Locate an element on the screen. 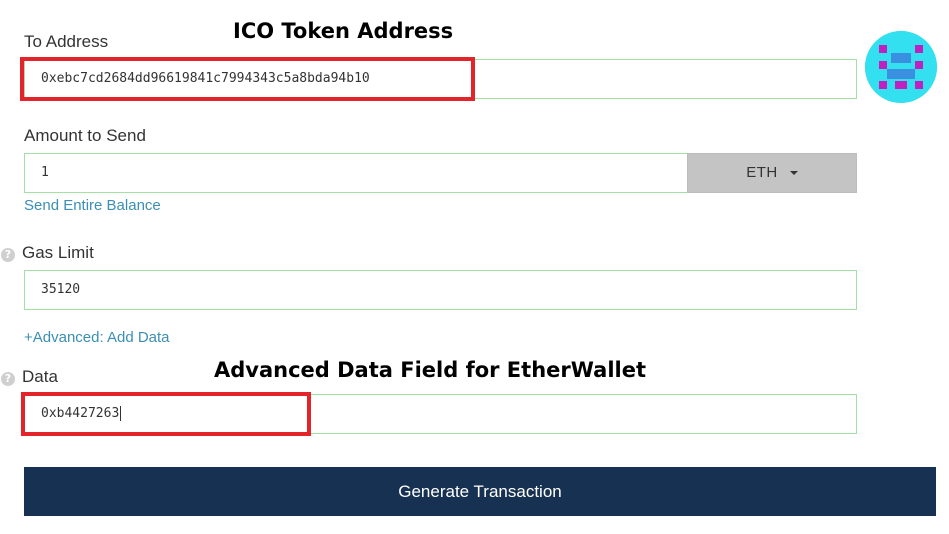  identicon-avatar is located at coordinates (901, 67).